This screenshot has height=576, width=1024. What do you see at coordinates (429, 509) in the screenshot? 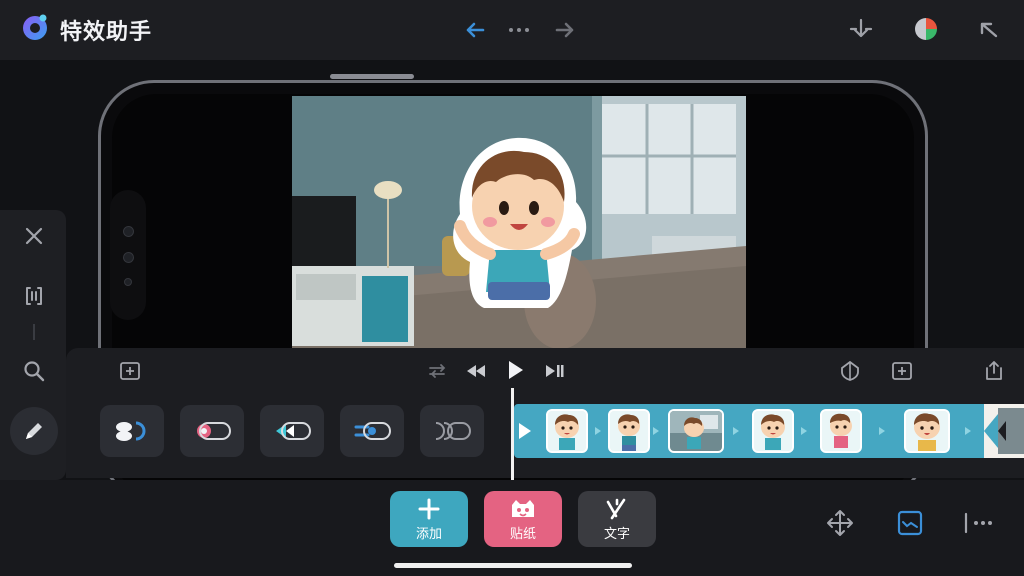
I see `plus-icon` at bounding box center [429, 509].